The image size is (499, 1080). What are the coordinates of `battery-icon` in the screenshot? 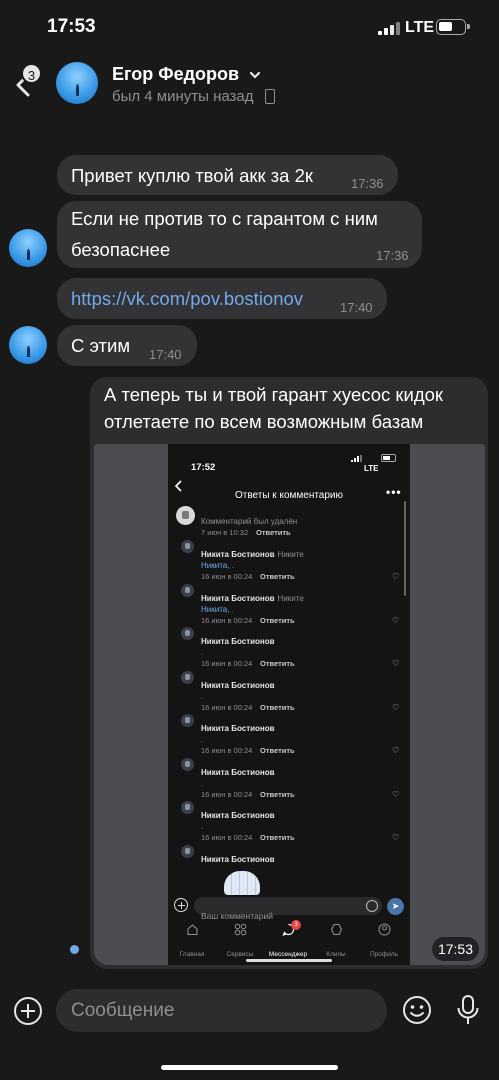 It's located at (453, 27).